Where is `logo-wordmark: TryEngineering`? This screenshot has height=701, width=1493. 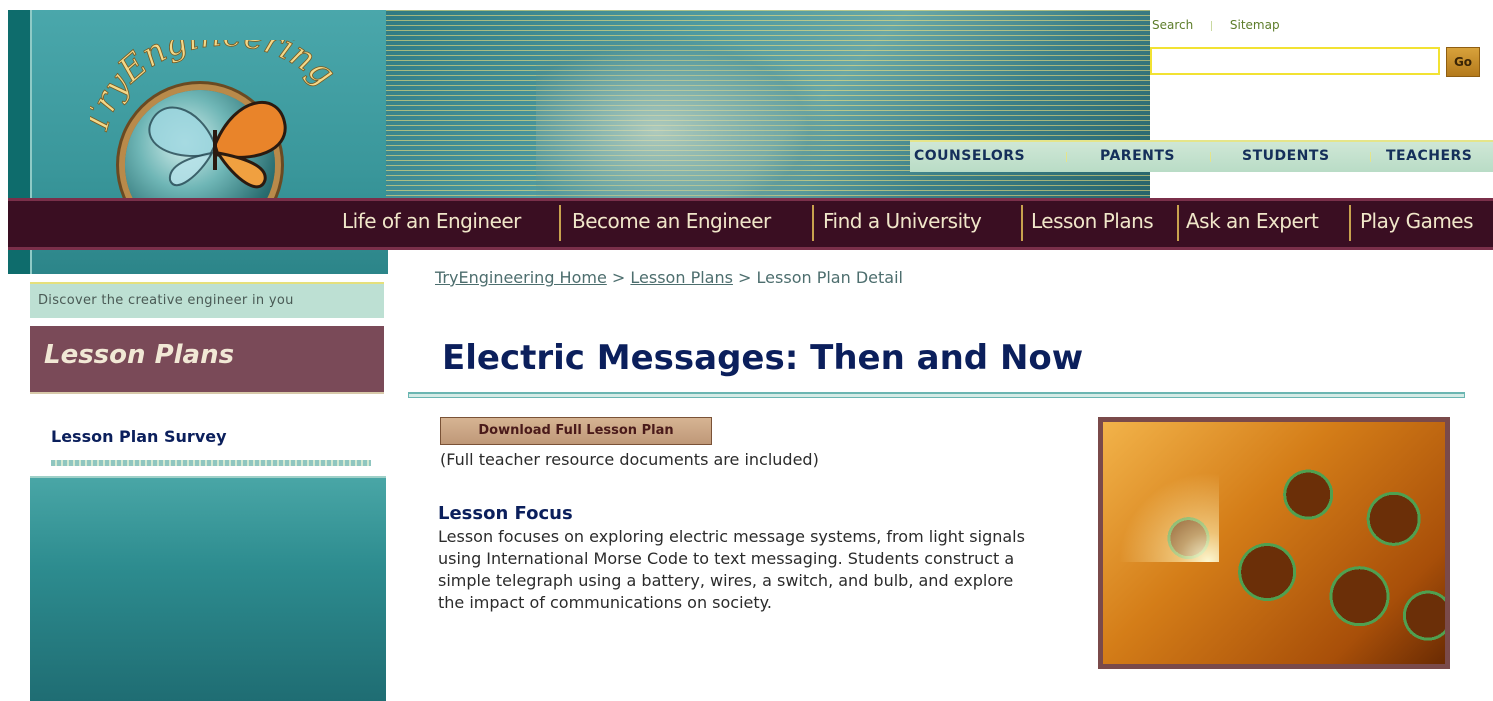
logo-wordmark: TryEngineering is located at coordinates (217, 89).